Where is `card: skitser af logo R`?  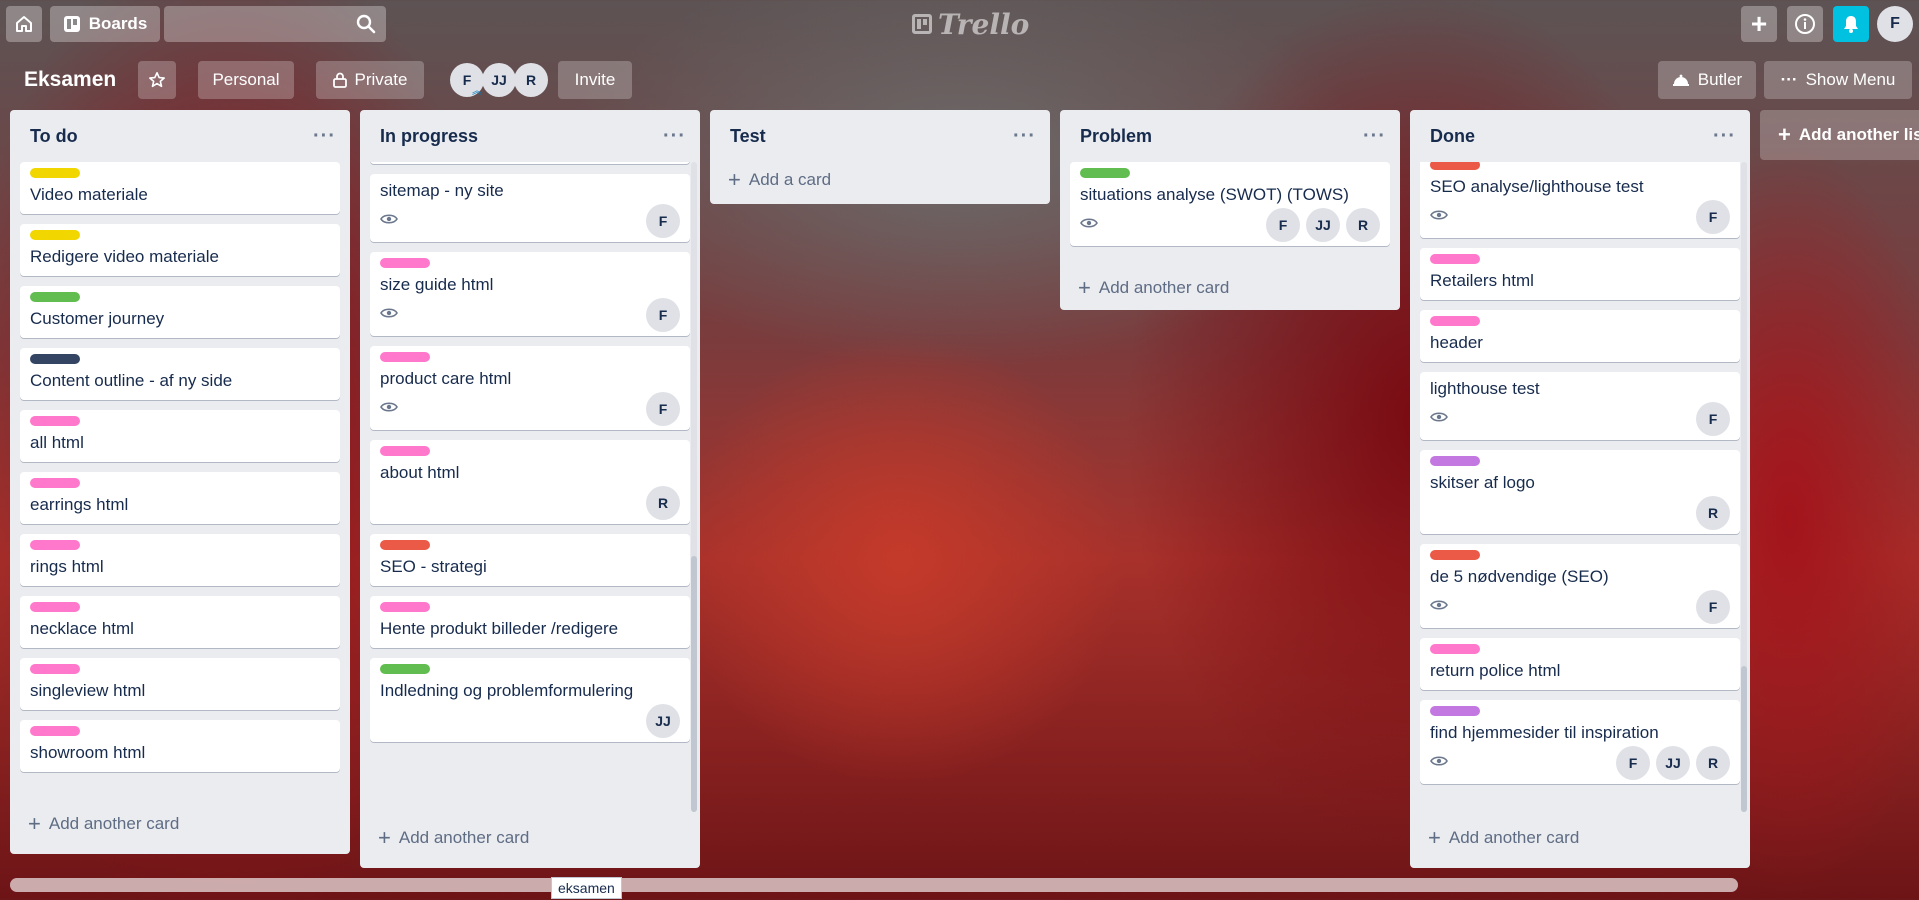 card: skitser af logo R is located at coordinates (1580, 492).